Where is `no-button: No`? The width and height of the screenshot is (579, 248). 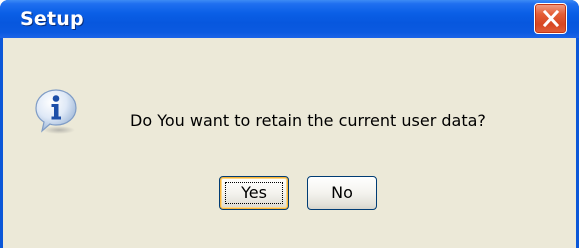
no-button: No is located at coordinates (342, 193).